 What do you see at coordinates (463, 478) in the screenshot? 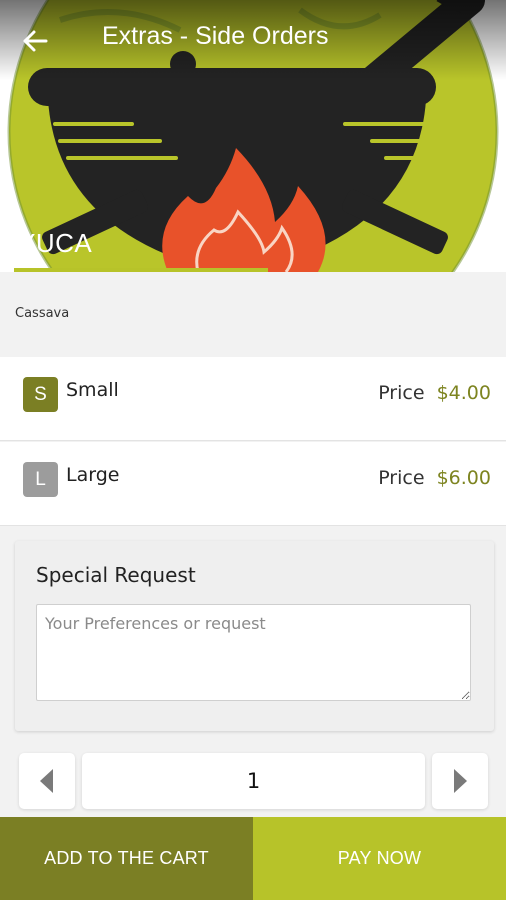
I see `price-value: $6.00` at bounding box center [463, 478].